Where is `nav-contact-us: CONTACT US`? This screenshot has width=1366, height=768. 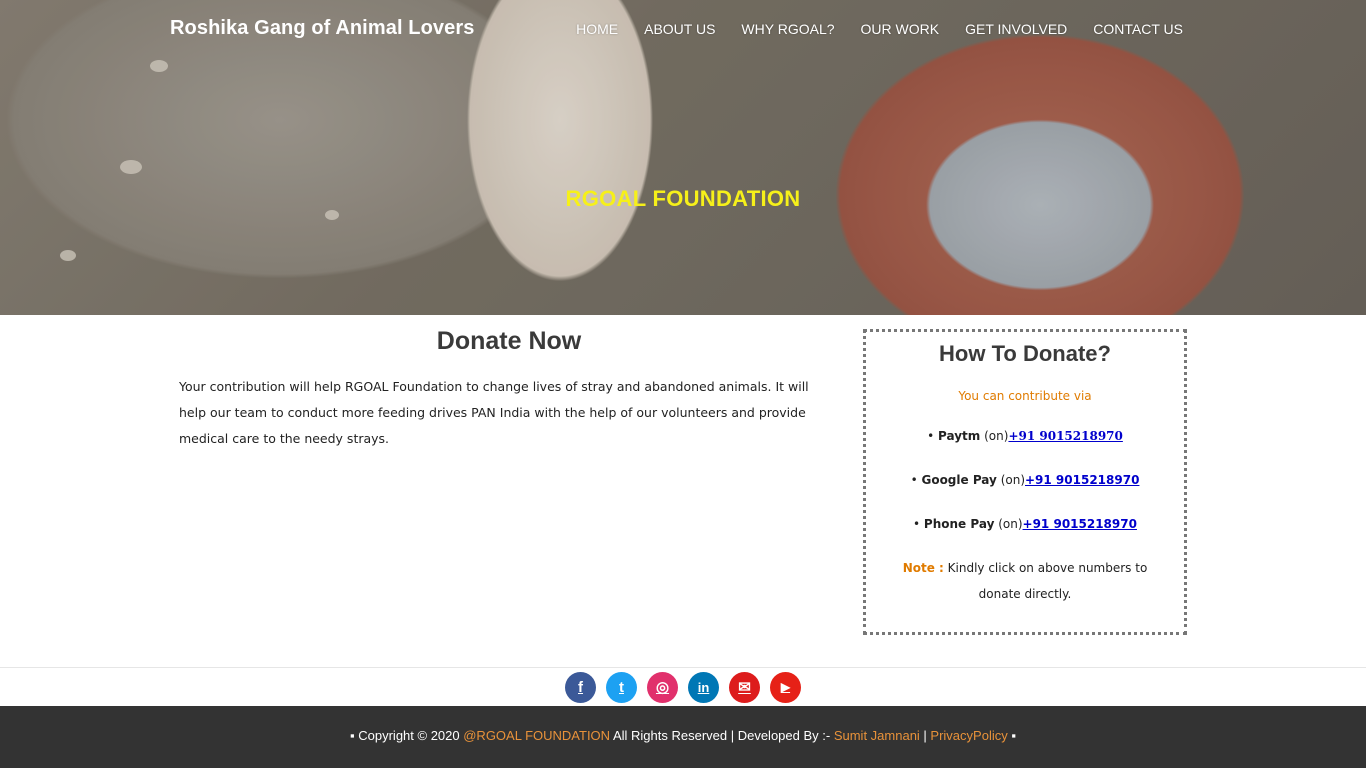
nav-contact-us: CONTACT US is located at coordinates (1138, 29).